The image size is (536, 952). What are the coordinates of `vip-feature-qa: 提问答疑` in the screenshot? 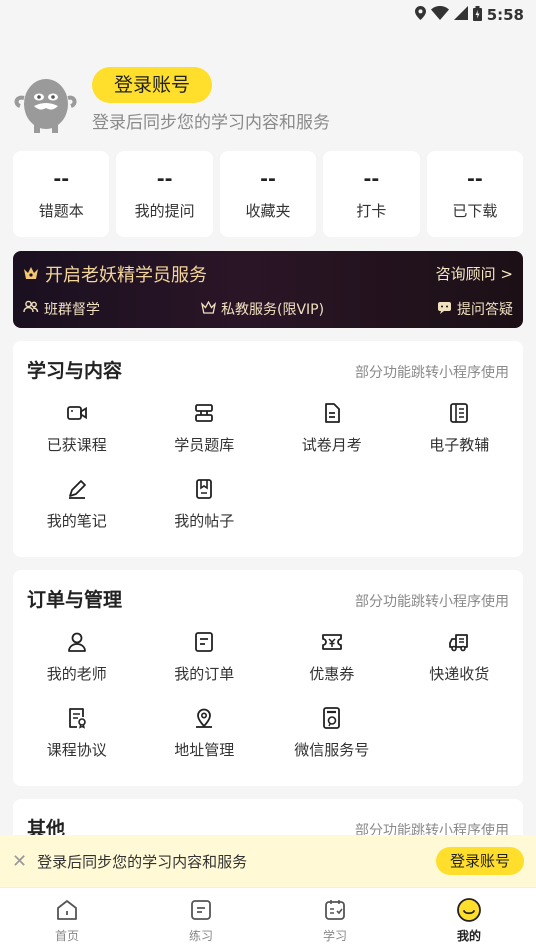 It's located at (475, 309).